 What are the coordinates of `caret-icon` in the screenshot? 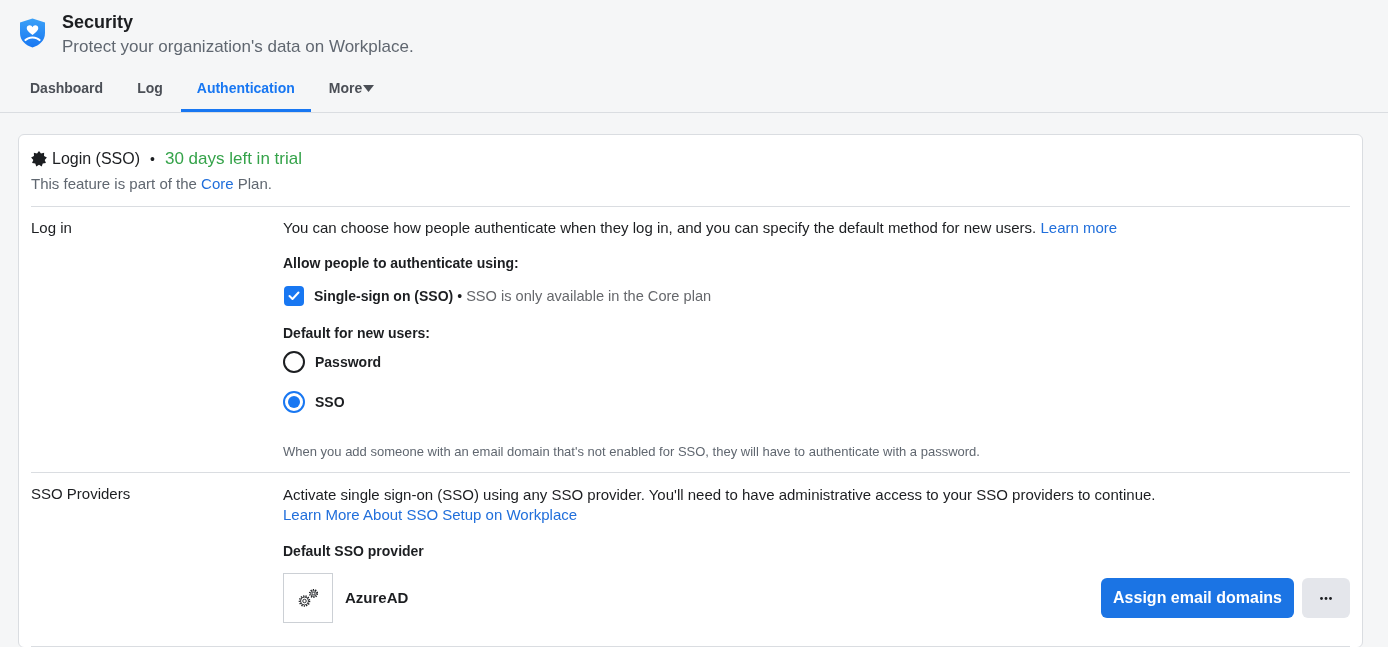 It's located at (369, 88).